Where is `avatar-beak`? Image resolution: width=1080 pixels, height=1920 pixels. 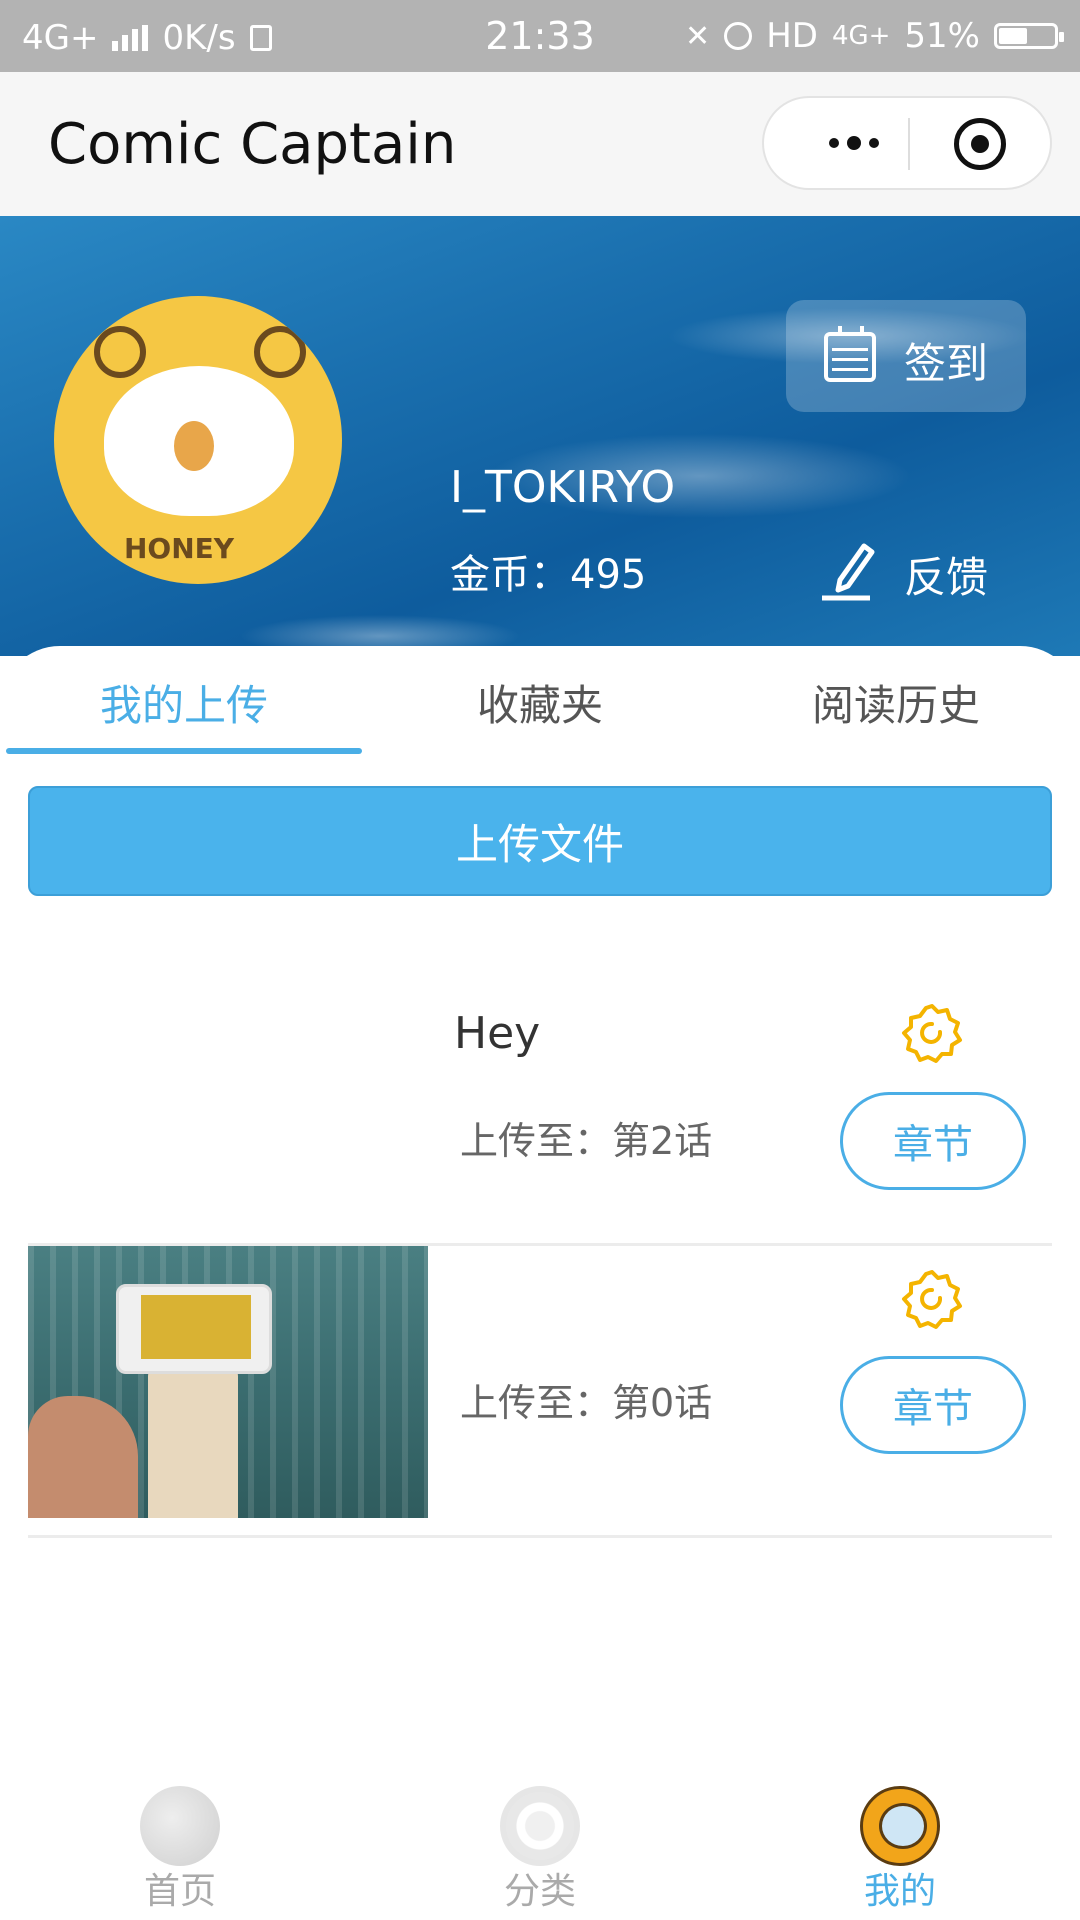 avatar-beak is located at coordinates (194, 446).